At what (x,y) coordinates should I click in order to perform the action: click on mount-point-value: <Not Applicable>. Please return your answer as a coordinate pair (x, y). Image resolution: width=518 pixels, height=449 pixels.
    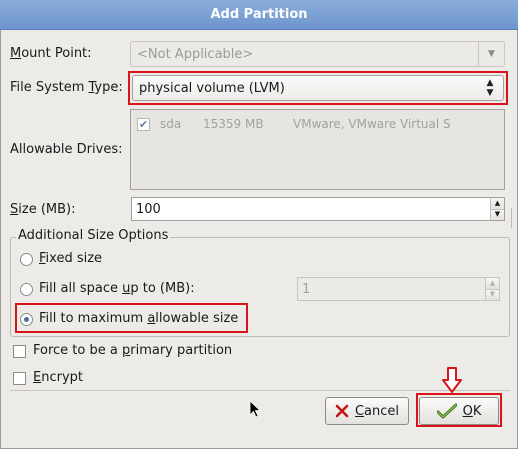
    Looking at the image, I should click on (195, 54).